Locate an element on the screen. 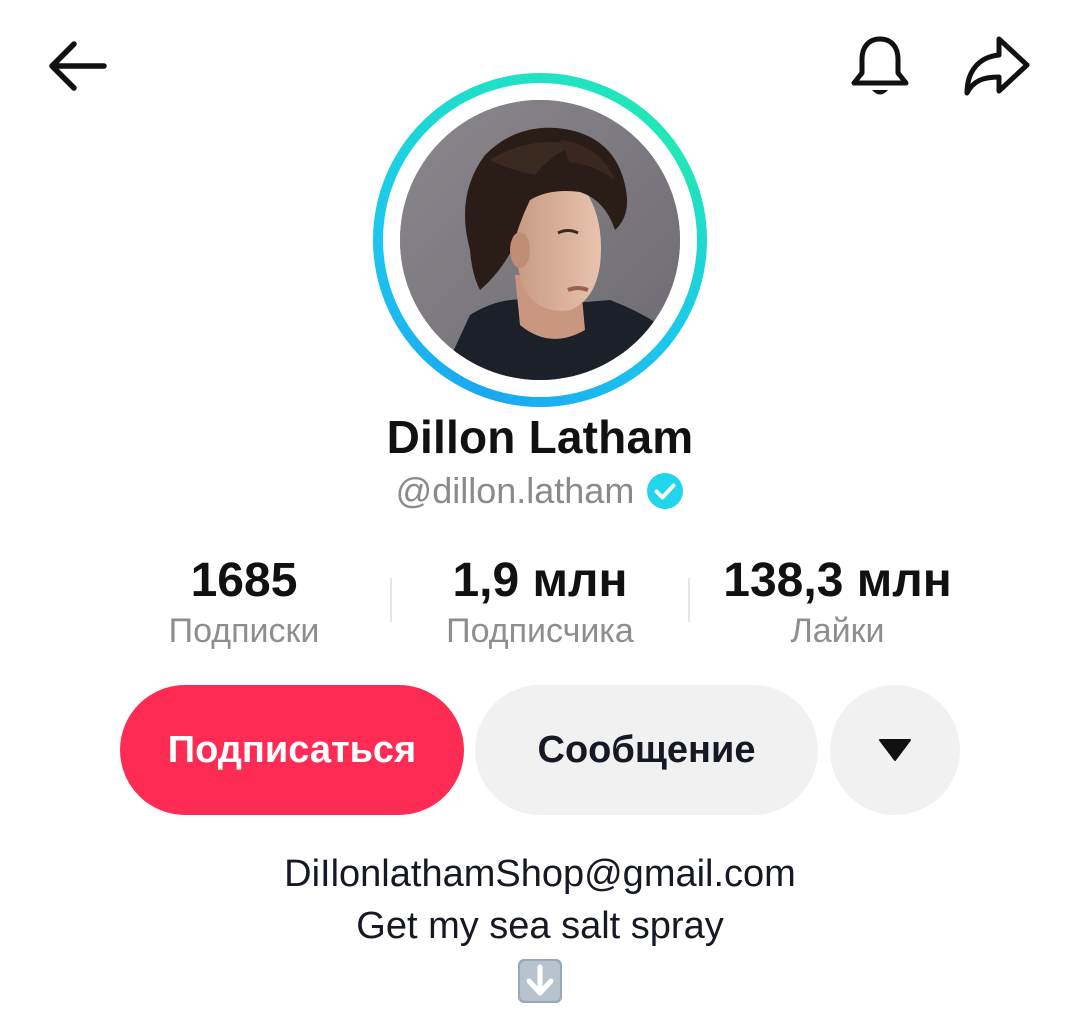 The image size is (1080, 1019). more-options-button is located at coordinates (895, 750).